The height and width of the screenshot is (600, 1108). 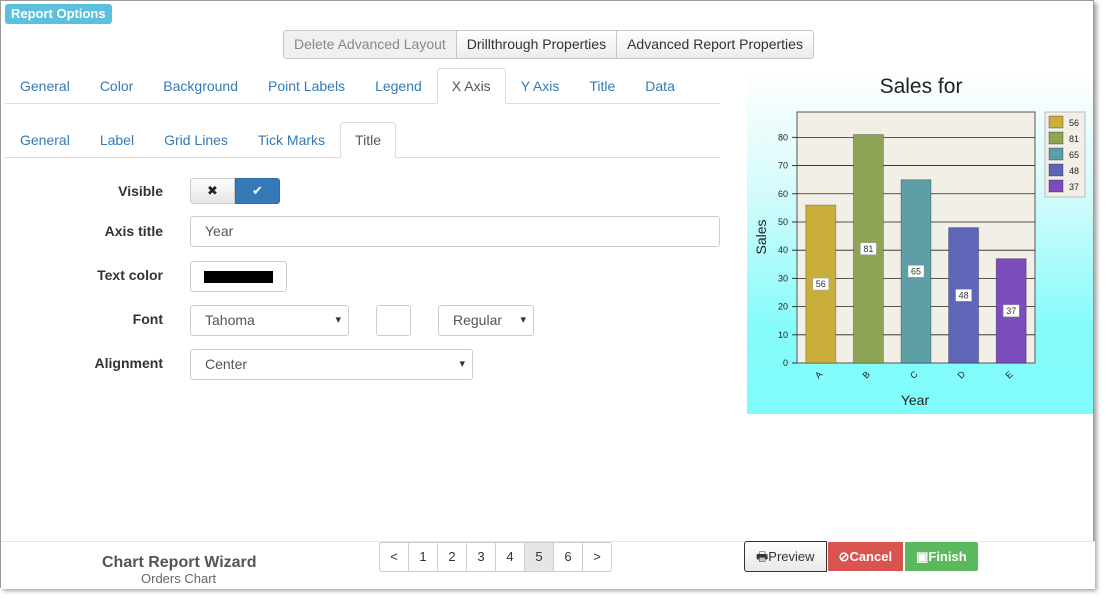 What do you see at coordinates (947, 556) in the screenshot?
I see `finish-label: Finish` at bounding box center [947, 556].